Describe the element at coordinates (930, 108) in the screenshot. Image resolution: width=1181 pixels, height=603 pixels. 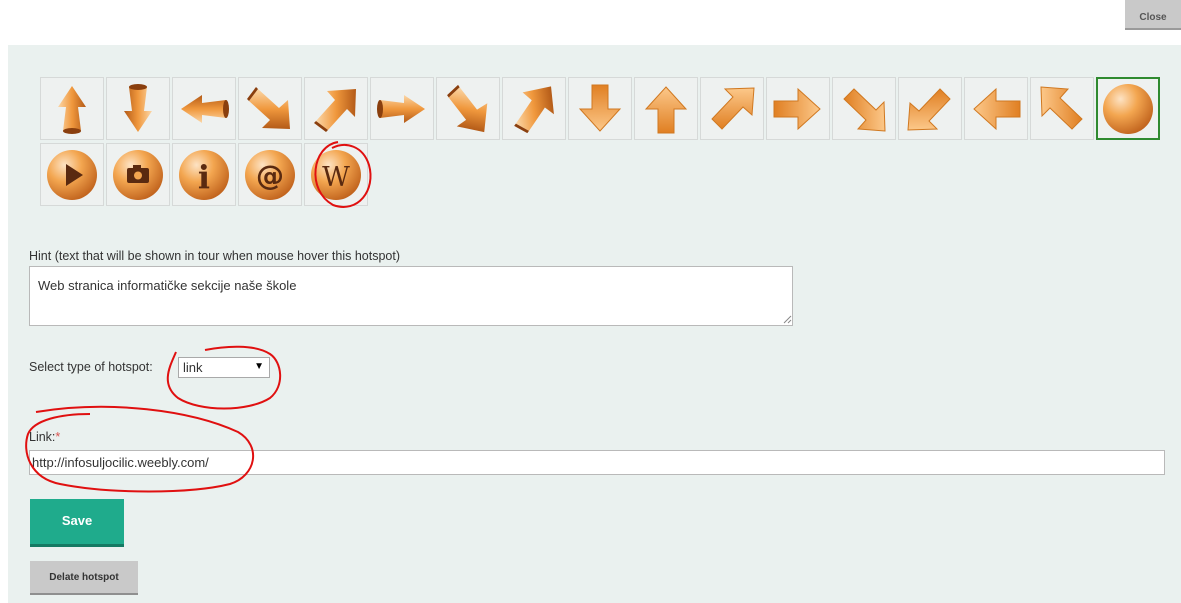
I see `flat-arrow-down-left-icon` at that location.